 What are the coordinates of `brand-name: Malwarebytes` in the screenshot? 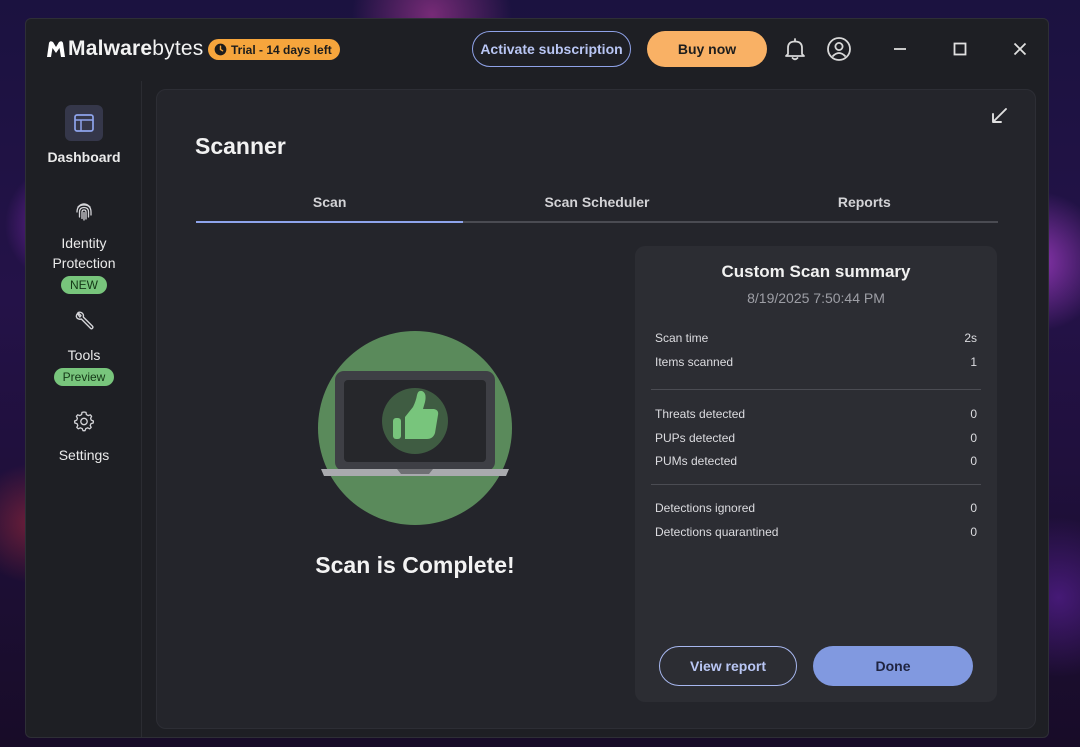 It's located at (135, 49).